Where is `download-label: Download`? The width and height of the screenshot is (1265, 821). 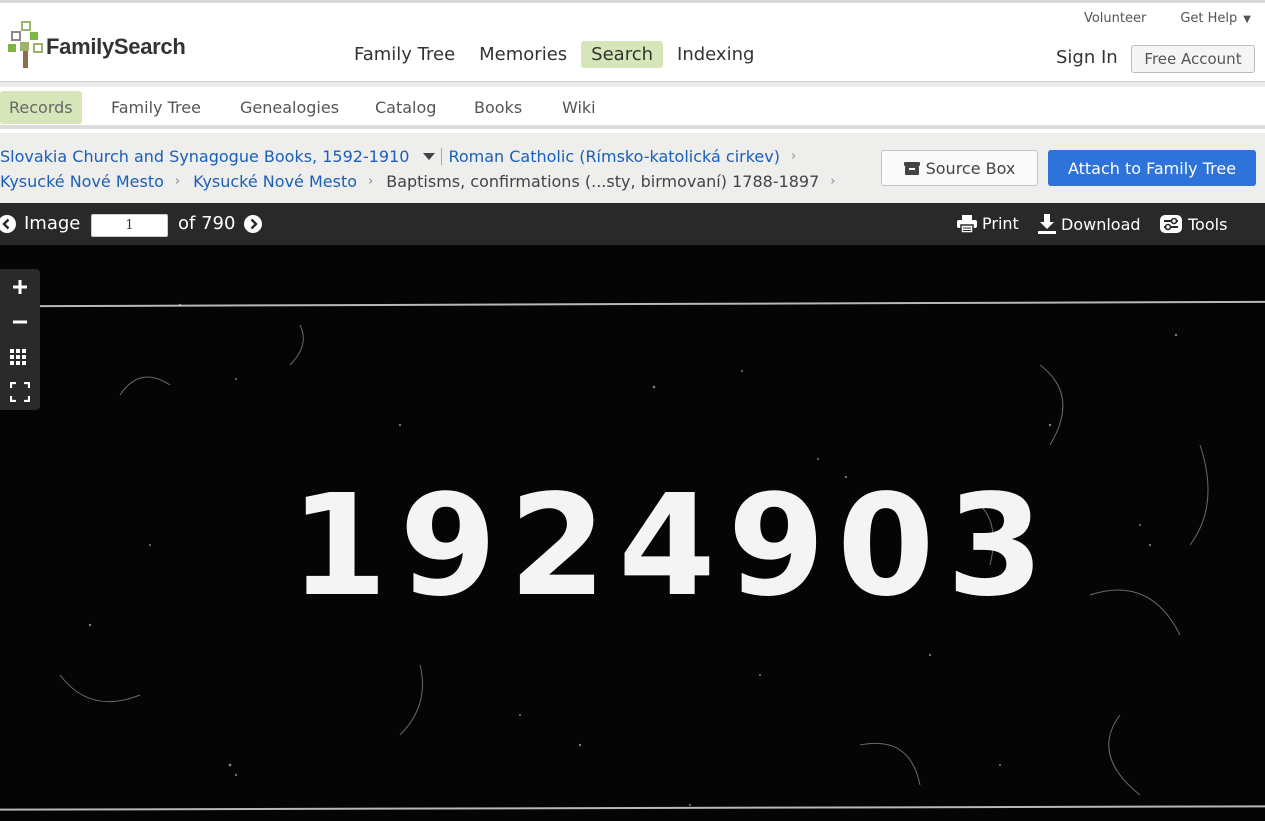
download-label: Download is located at coordinates (1101, 224).